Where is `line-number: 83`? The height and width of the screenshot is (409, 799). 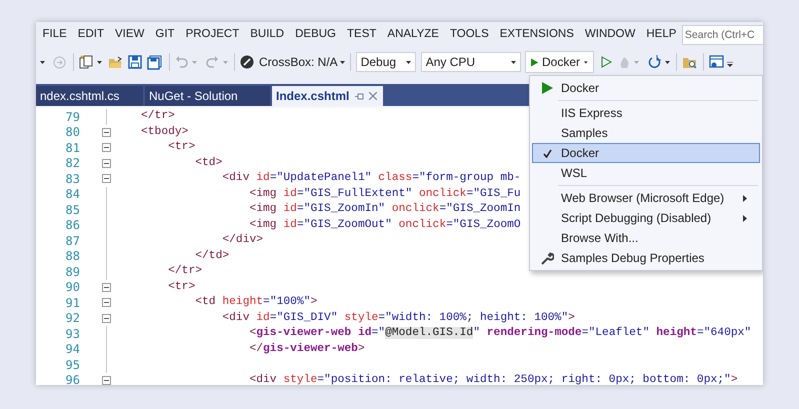 line-number: 83 is located at coordinates (73, 179).